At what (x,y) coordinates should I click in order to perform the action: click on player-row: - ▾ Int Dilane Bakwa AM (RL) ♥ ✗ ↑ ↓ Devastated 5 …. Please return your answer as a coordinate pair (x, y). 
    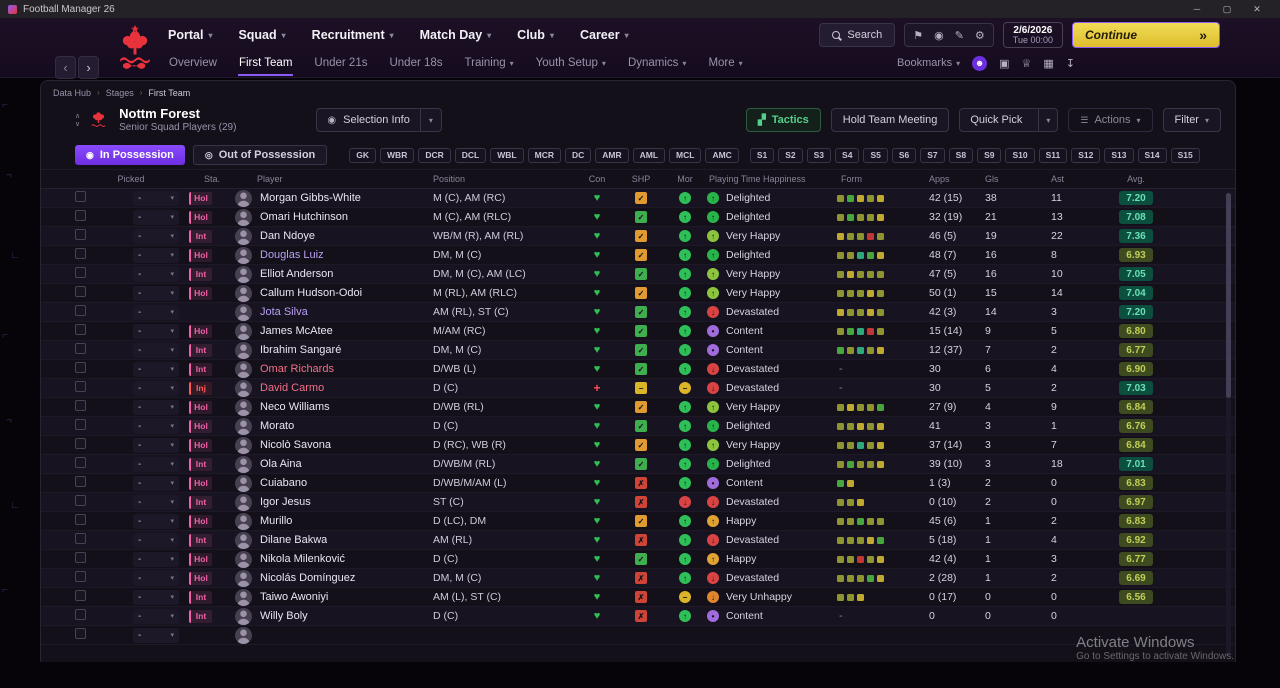
    Looking at the image, I should click on (638, 540).